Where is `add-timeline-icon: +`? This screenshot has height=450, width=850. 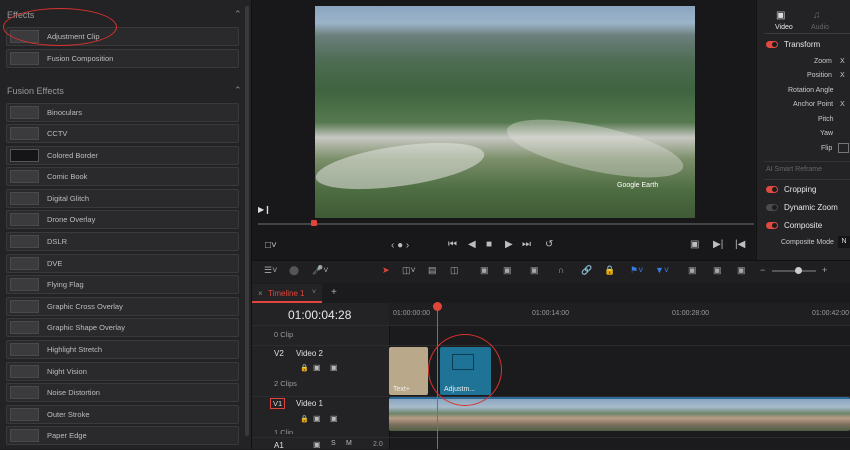
add-timeline-icon: + is located at coordinates (334, 292).